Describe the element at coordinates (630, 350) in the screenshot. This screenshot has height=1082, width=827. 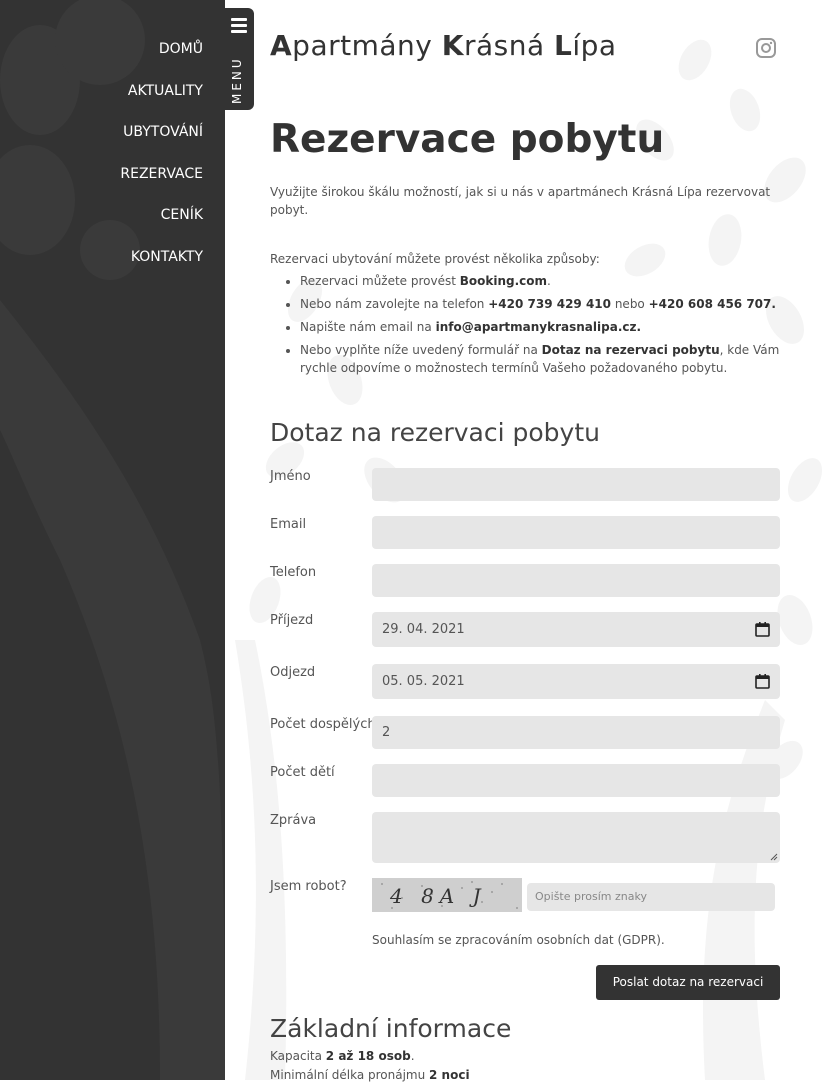
I see `form-anchor-text: Dotaz na rezervaci pobytu` at that location.